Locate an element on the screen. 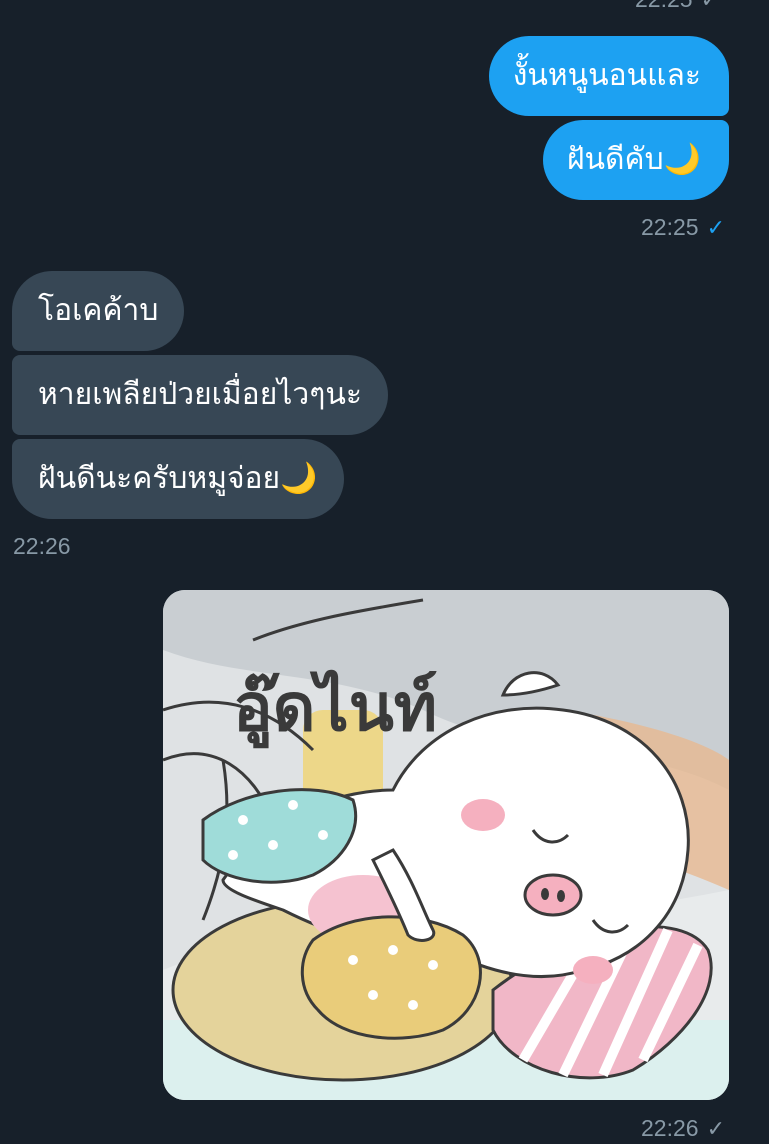 The image size is (769, 1144). message-text: งั้นหนูนอนและ is located at coordinates (606, 75).